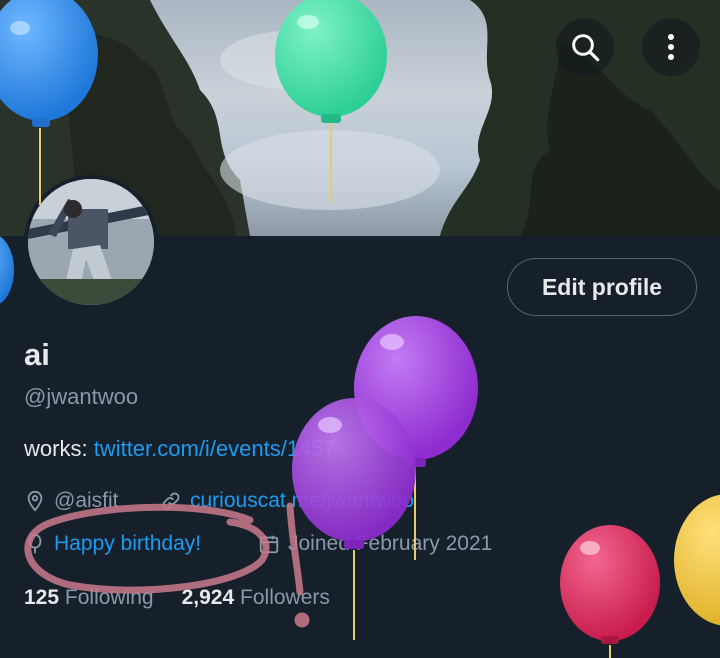  What do you see at coordinates (285, 597) in the screenshot?
I see `followers-label: Followers` at bounding box center [285, 597].